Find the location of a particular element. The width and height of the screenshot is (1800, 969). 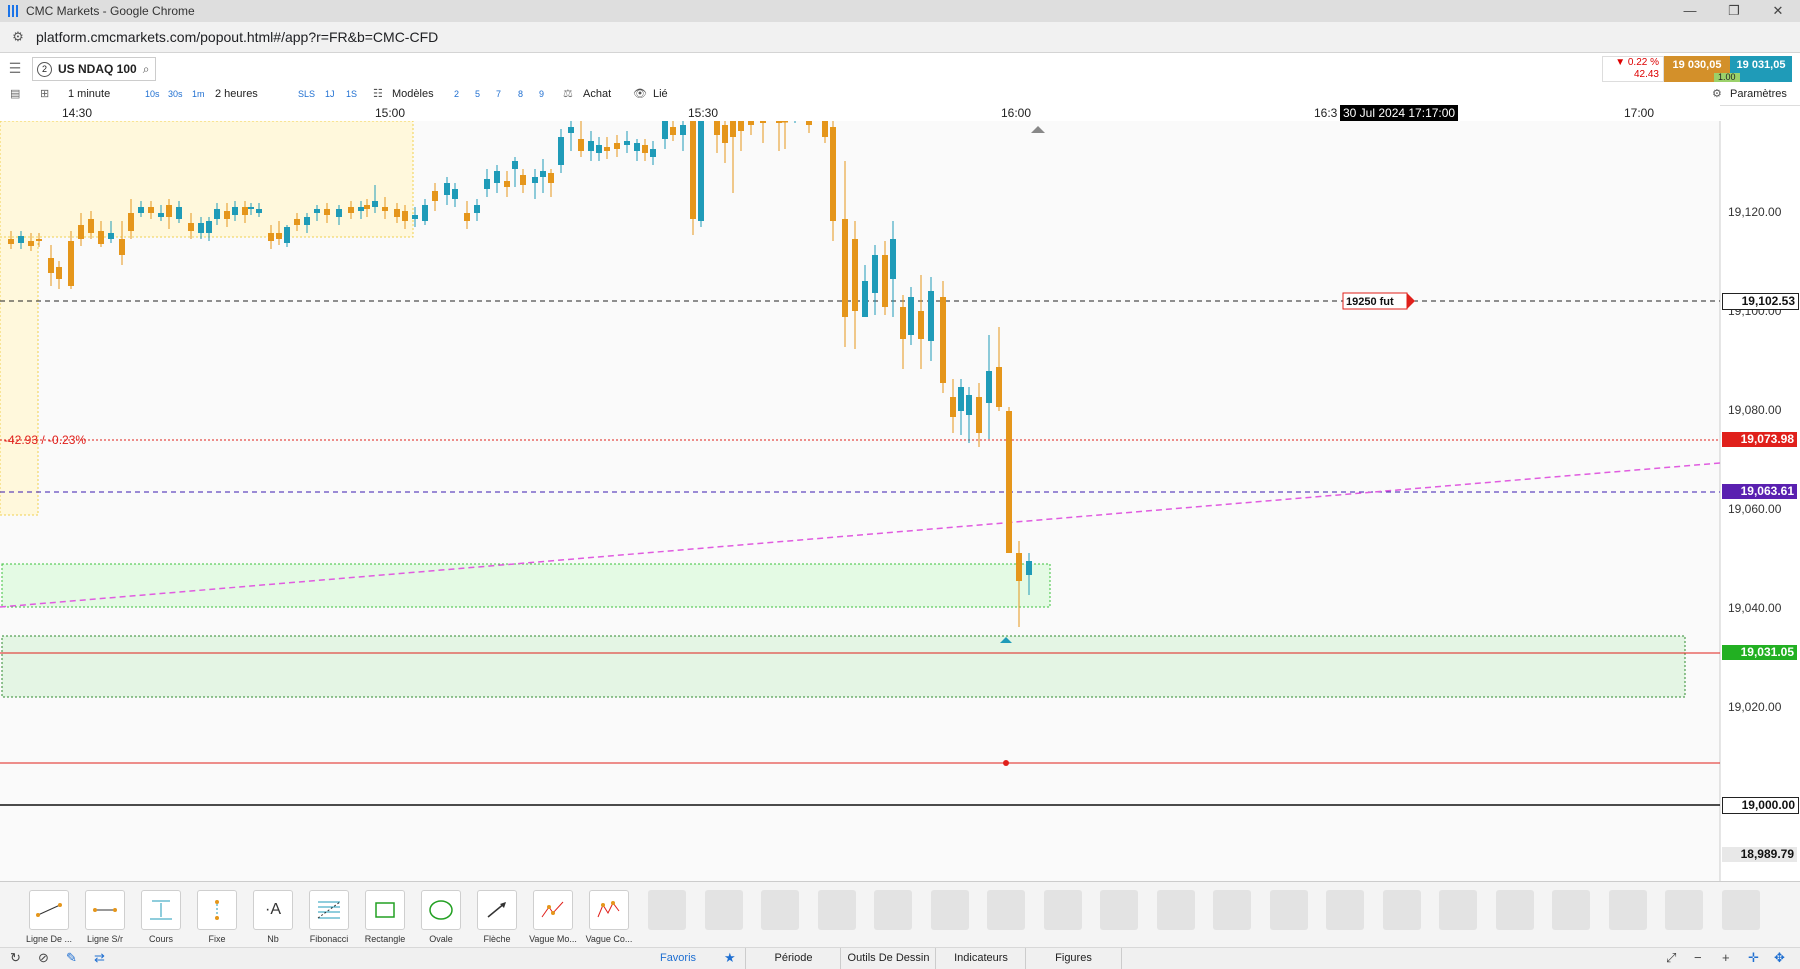

price-marker-dot is located at coordinates (1006, 763).